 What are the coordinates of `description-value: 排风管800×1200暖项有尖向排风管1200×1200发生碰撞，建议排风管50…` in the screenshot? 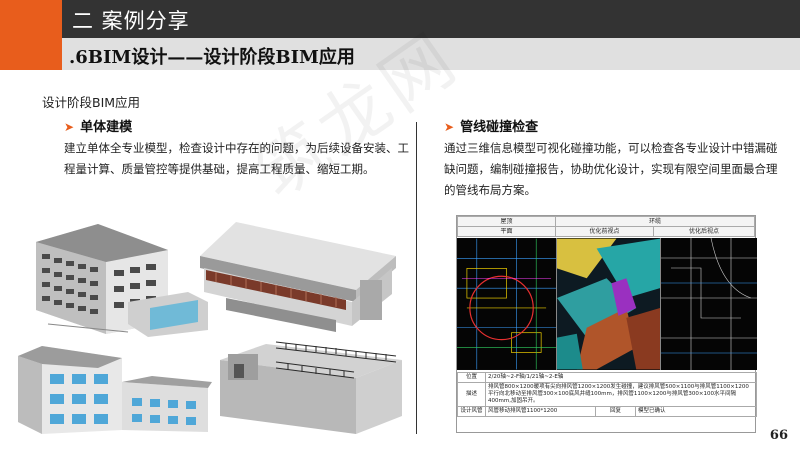 It's located at (621, 394).